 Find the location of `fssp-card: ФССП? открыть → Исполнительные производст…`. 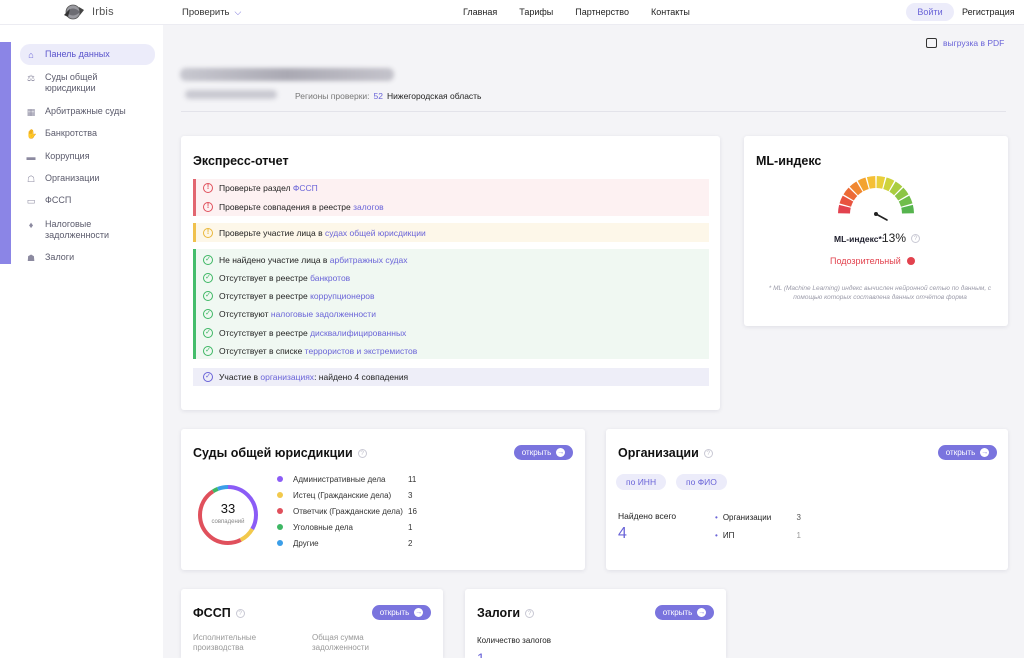

fssp-card: ФССП? открыть → Исполнительные производст… is located at coordinates (312, 623).